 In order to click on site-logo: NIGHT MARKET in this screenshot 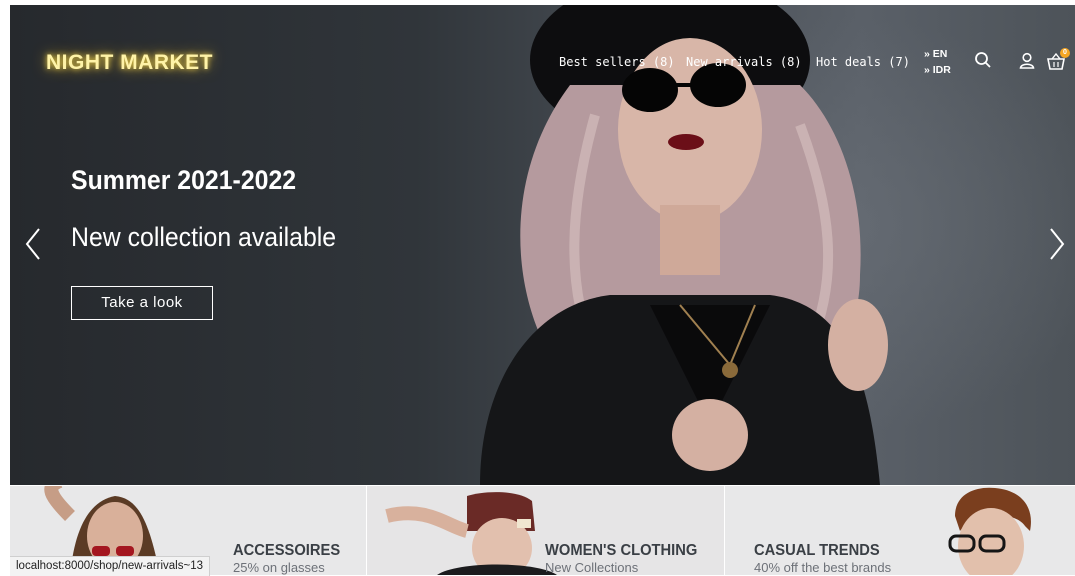, I will do `click(129, 63)`.